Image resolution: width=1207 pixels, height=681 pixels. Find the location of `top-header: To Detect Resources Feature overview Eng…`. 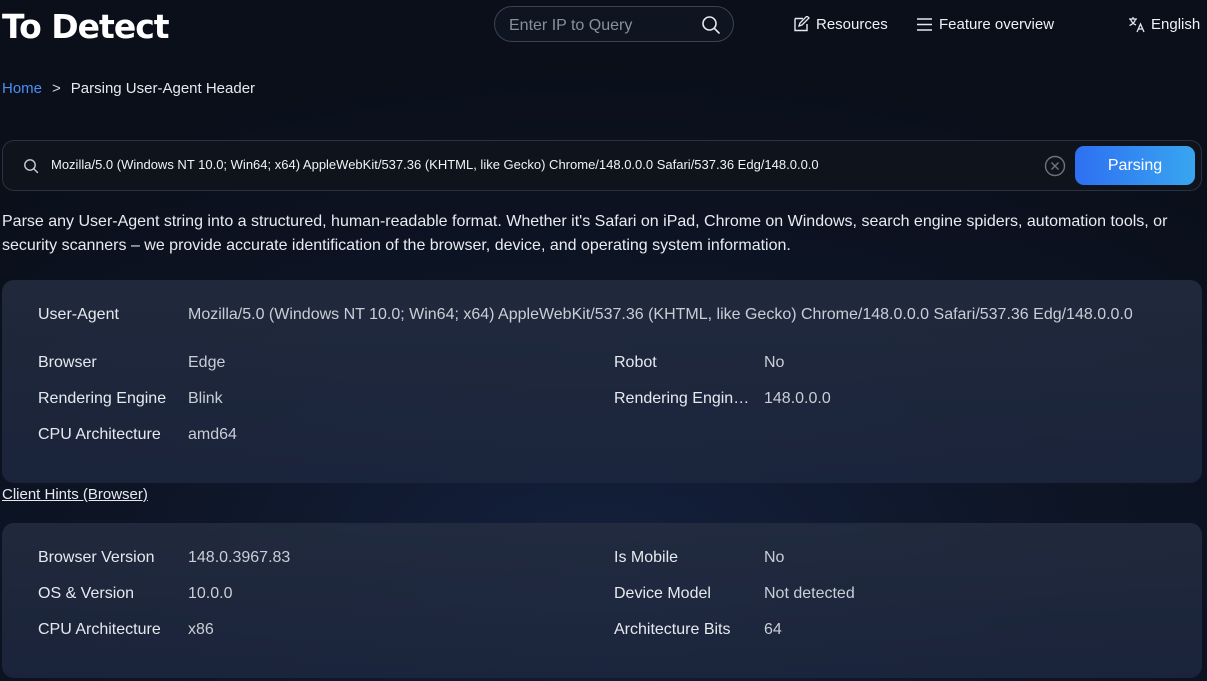

top-header: To Detect Resources Feature overview Eng… is located at coordinates (603, 25).